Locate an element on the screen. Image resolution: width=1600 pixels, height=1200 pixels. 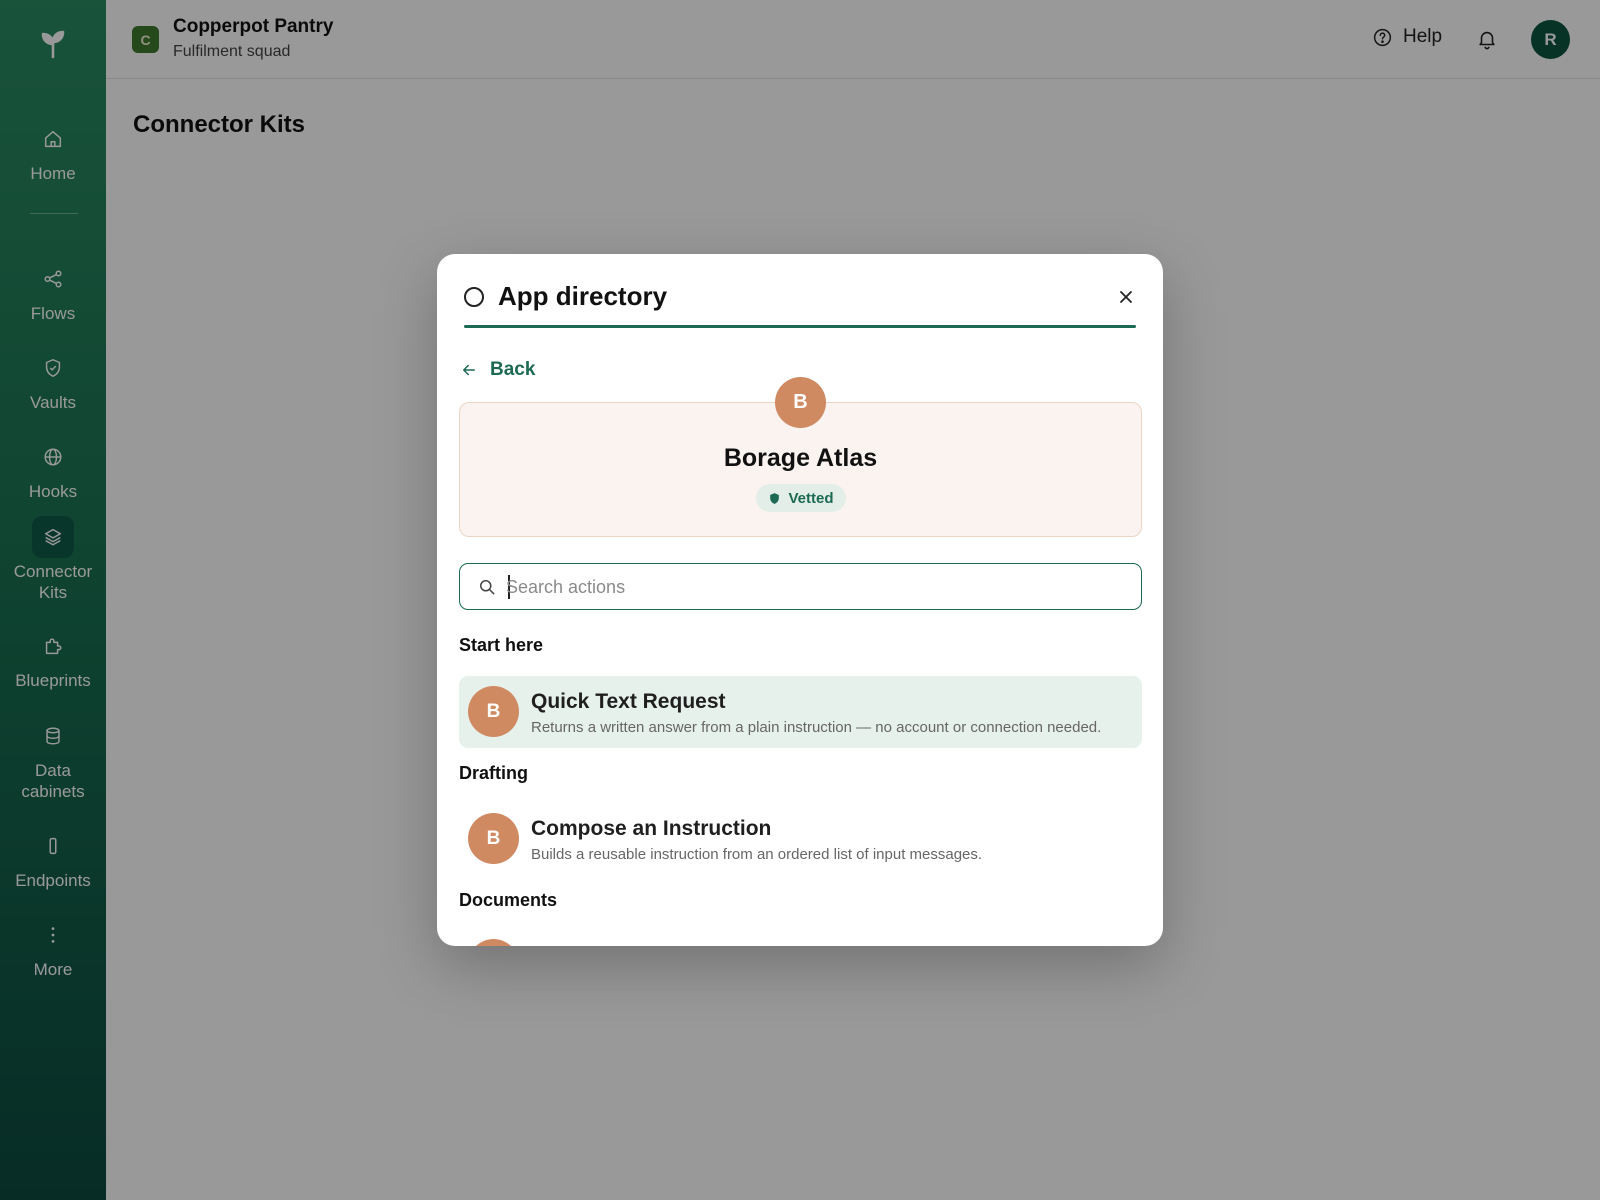
app-name: Borage Atlas is located at coordinates (800, 458).